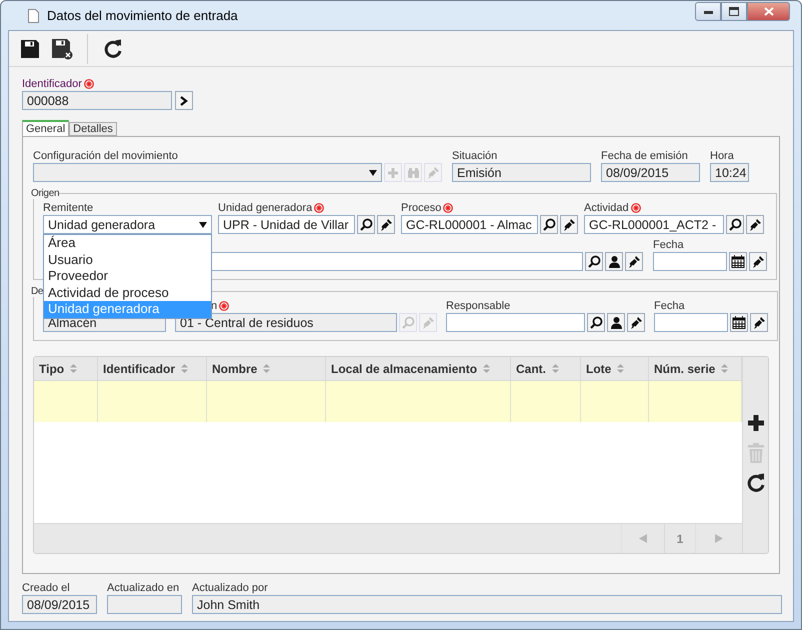 The height and width of the screenshot is (630, 802). I want to click on right-triangle-icon, so click(719, 538).